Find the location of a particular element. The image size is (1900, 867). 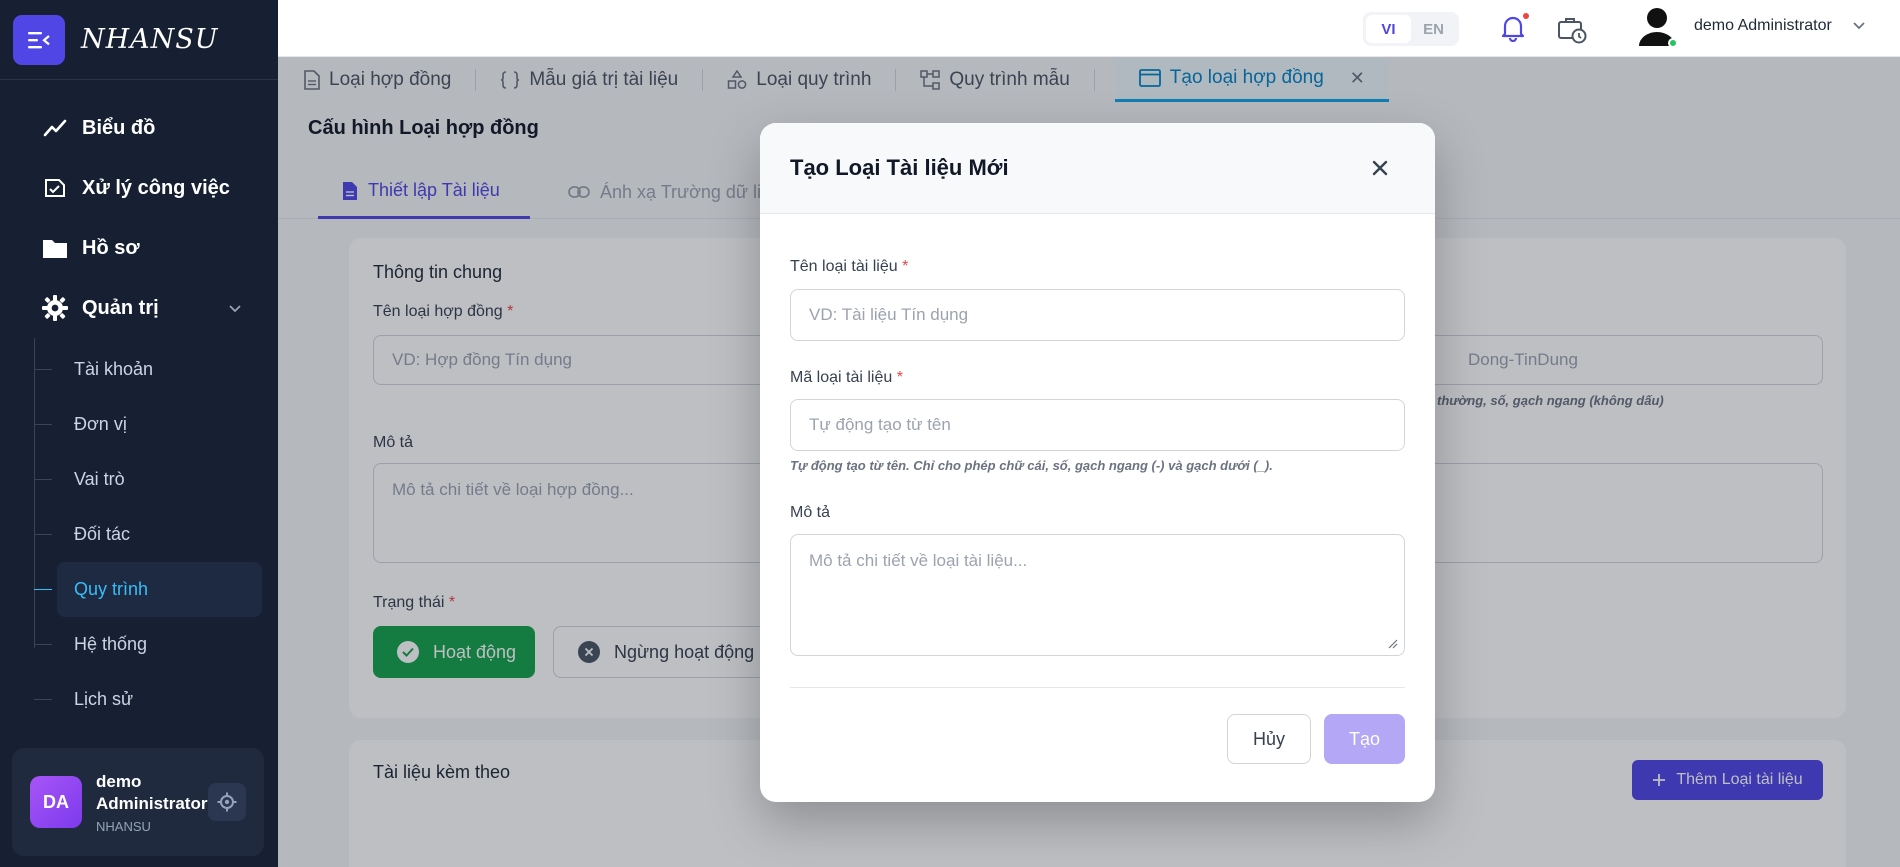

nav-label: Quản trị is located at coordinates (120, 307).